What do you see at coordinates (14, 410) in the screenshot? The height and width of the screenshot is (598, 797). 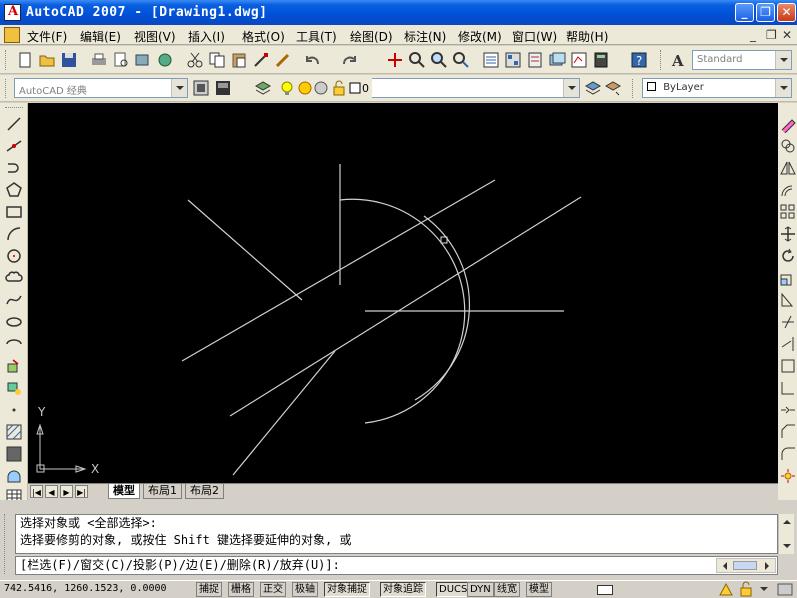 I see `point-icon` at bounding box center [14, 410].